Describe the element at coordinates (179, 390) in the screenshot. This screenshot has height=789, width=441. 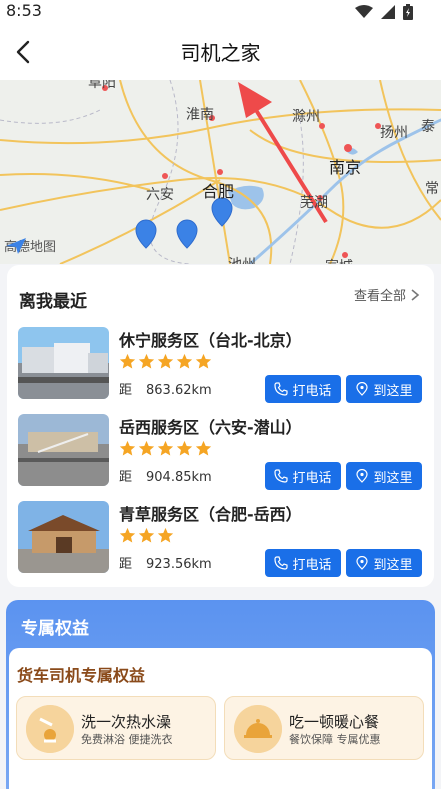
I see `distance-value: 863.62km` at that location.